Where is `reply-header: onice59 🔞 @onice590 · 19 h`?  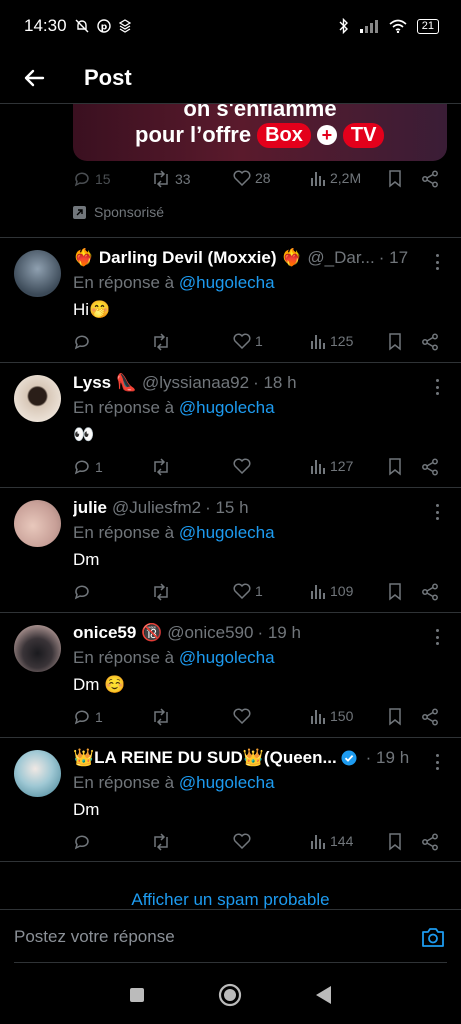
reply-header: onice59 🔞 @onice590 · 19 h is located at coordinates (243, 633).